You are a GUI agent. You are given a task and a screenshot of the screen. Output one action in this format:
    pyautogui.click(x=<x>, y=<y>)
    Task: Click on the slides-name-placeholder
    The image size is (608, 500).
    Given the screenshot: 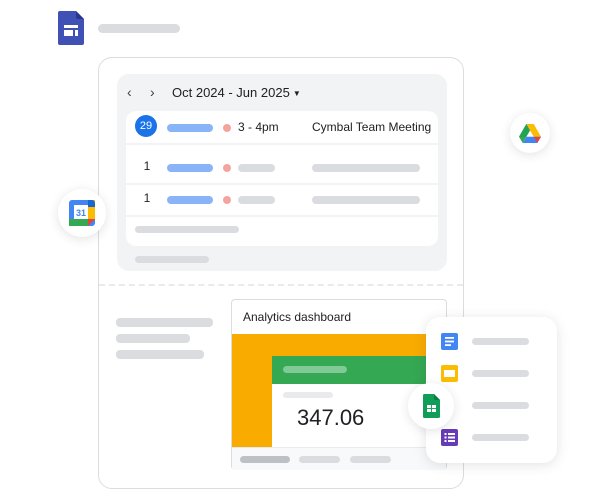 What is the action you would take?
    pyautogui.click(x=500, y=373)
    